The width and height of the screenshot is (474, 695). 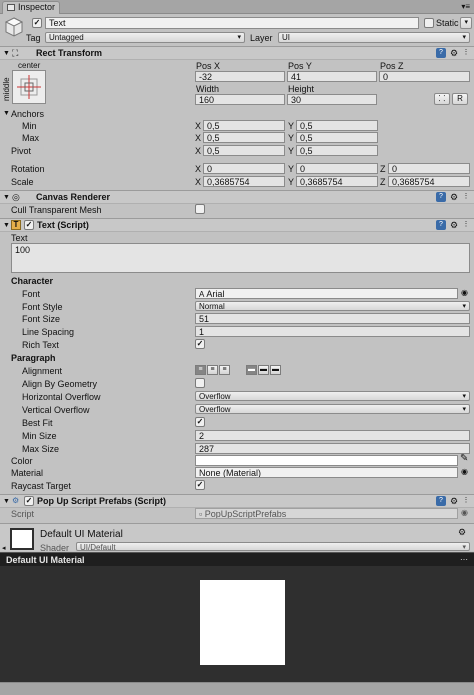 What do you see at coordinates (31, 7) in the screenshot?
I see `tab-inspector: Inspector` at bounding box center [31, 7].